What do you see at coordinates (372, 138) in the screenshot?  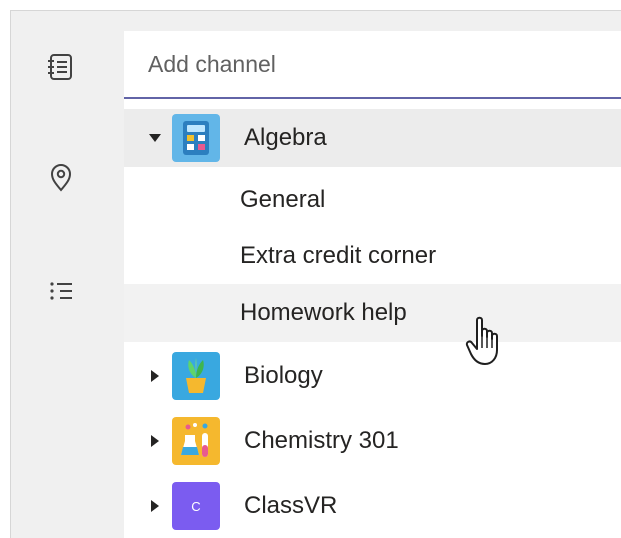 I see `team-row-algebra: Algebra` at bounding box center [372, 138].